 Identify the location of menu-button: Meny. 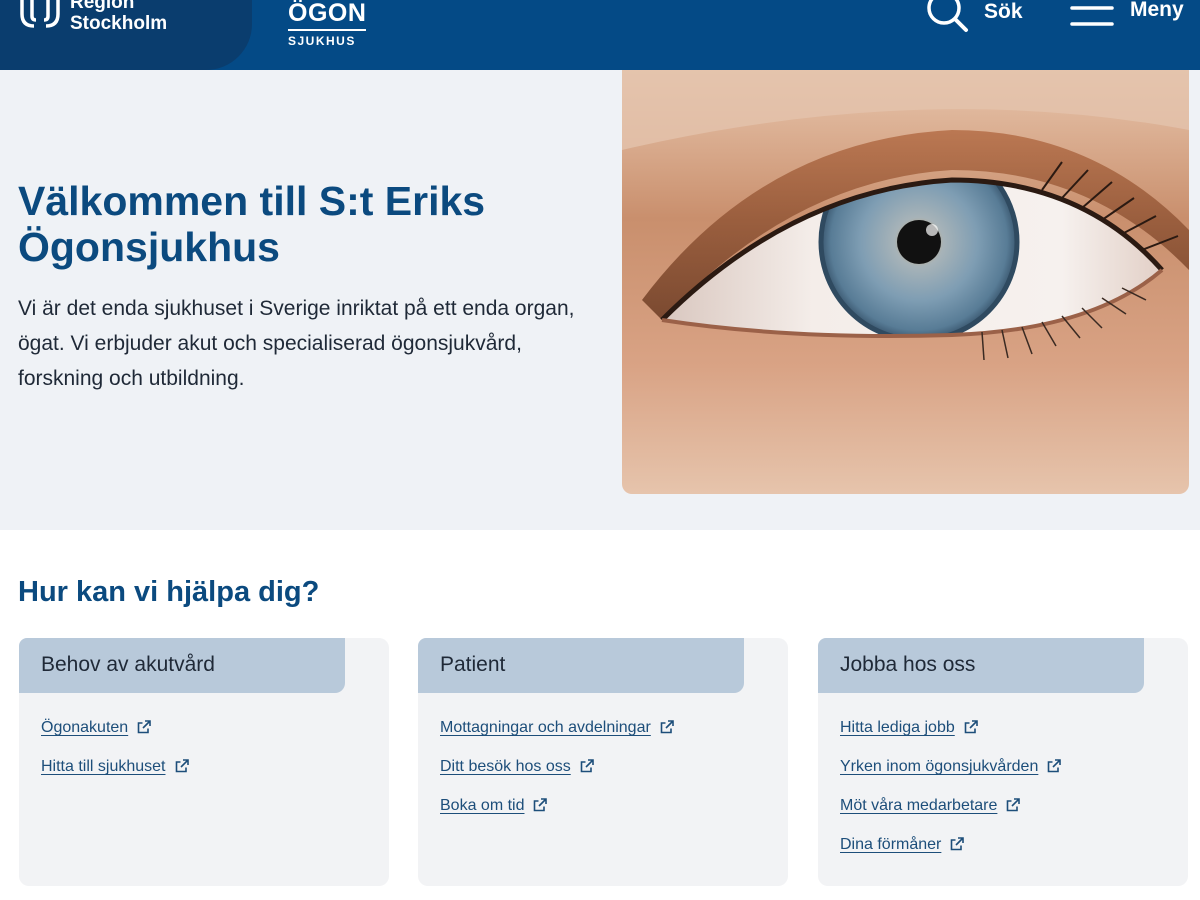
(1127, 16).